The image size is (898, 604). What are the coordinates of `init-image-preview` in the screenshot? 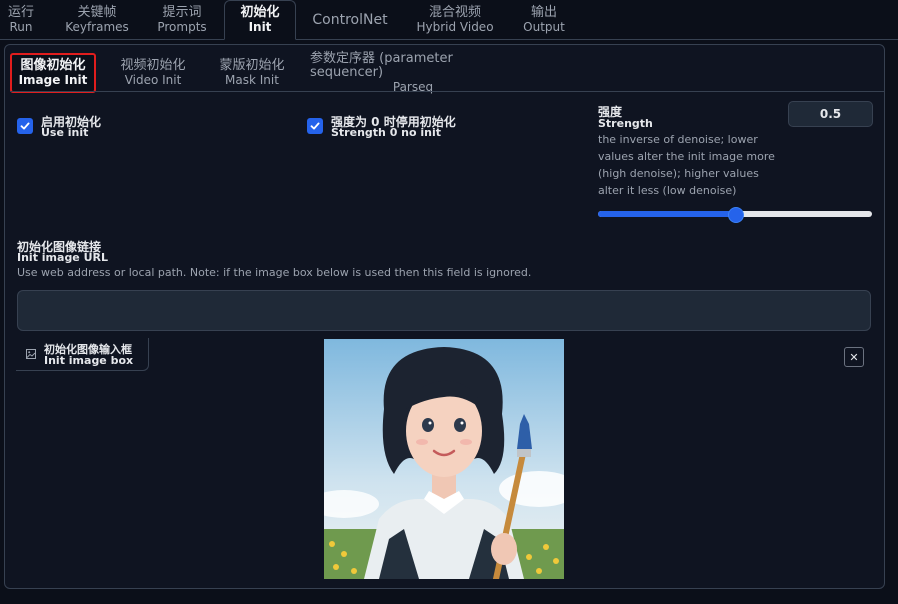 It's located at (444, 459).